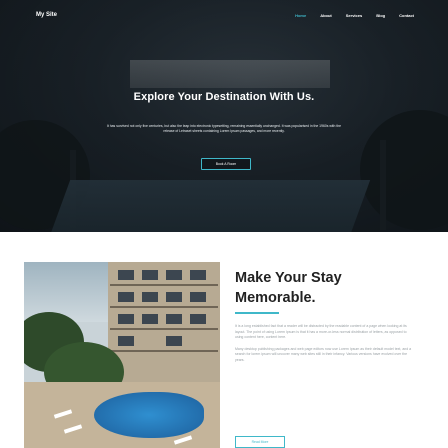 Image resolution: width=448 pixels, height=448 pixels. Describe the element at coordinates (224, 97) in the screenshot. I see `hero-title: Explore Your Destination With Us.` at that location.